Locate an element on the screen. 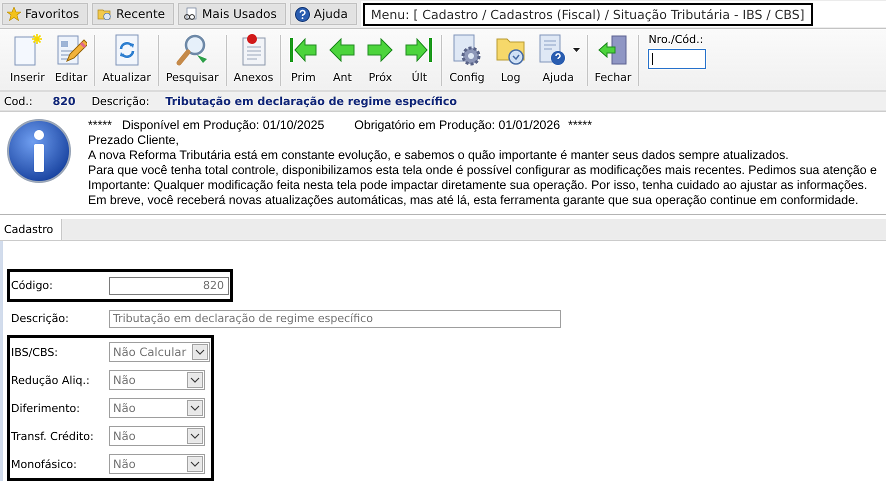  toolbar-button: Próx is located at coordinates (380, 60).